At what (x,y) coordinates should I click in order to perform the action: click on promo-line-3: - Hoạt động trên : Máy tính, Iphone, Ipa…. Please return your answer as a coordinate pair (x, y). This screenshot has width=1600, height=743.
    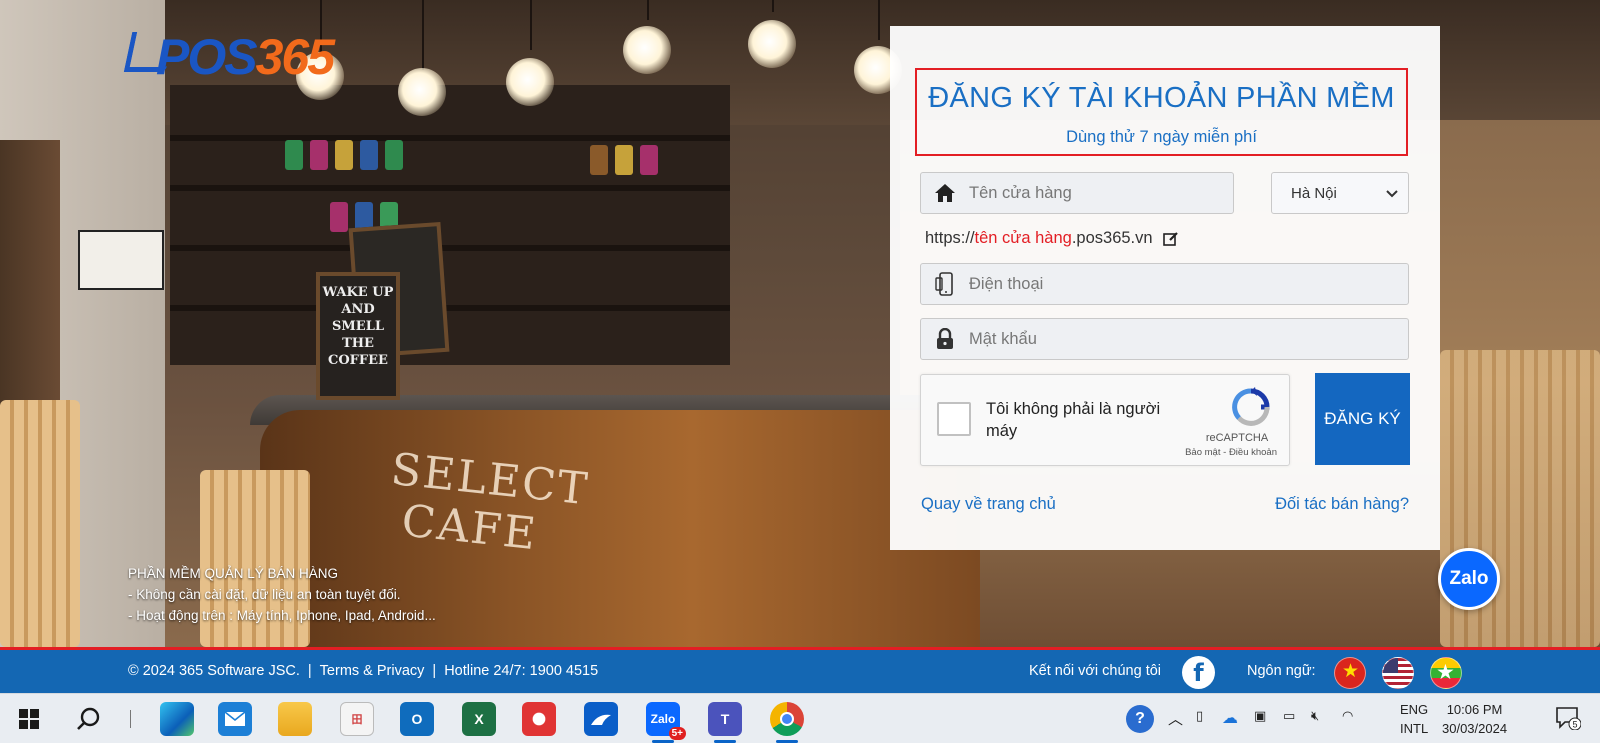
    Looking at the image, I should click on (282, 615).